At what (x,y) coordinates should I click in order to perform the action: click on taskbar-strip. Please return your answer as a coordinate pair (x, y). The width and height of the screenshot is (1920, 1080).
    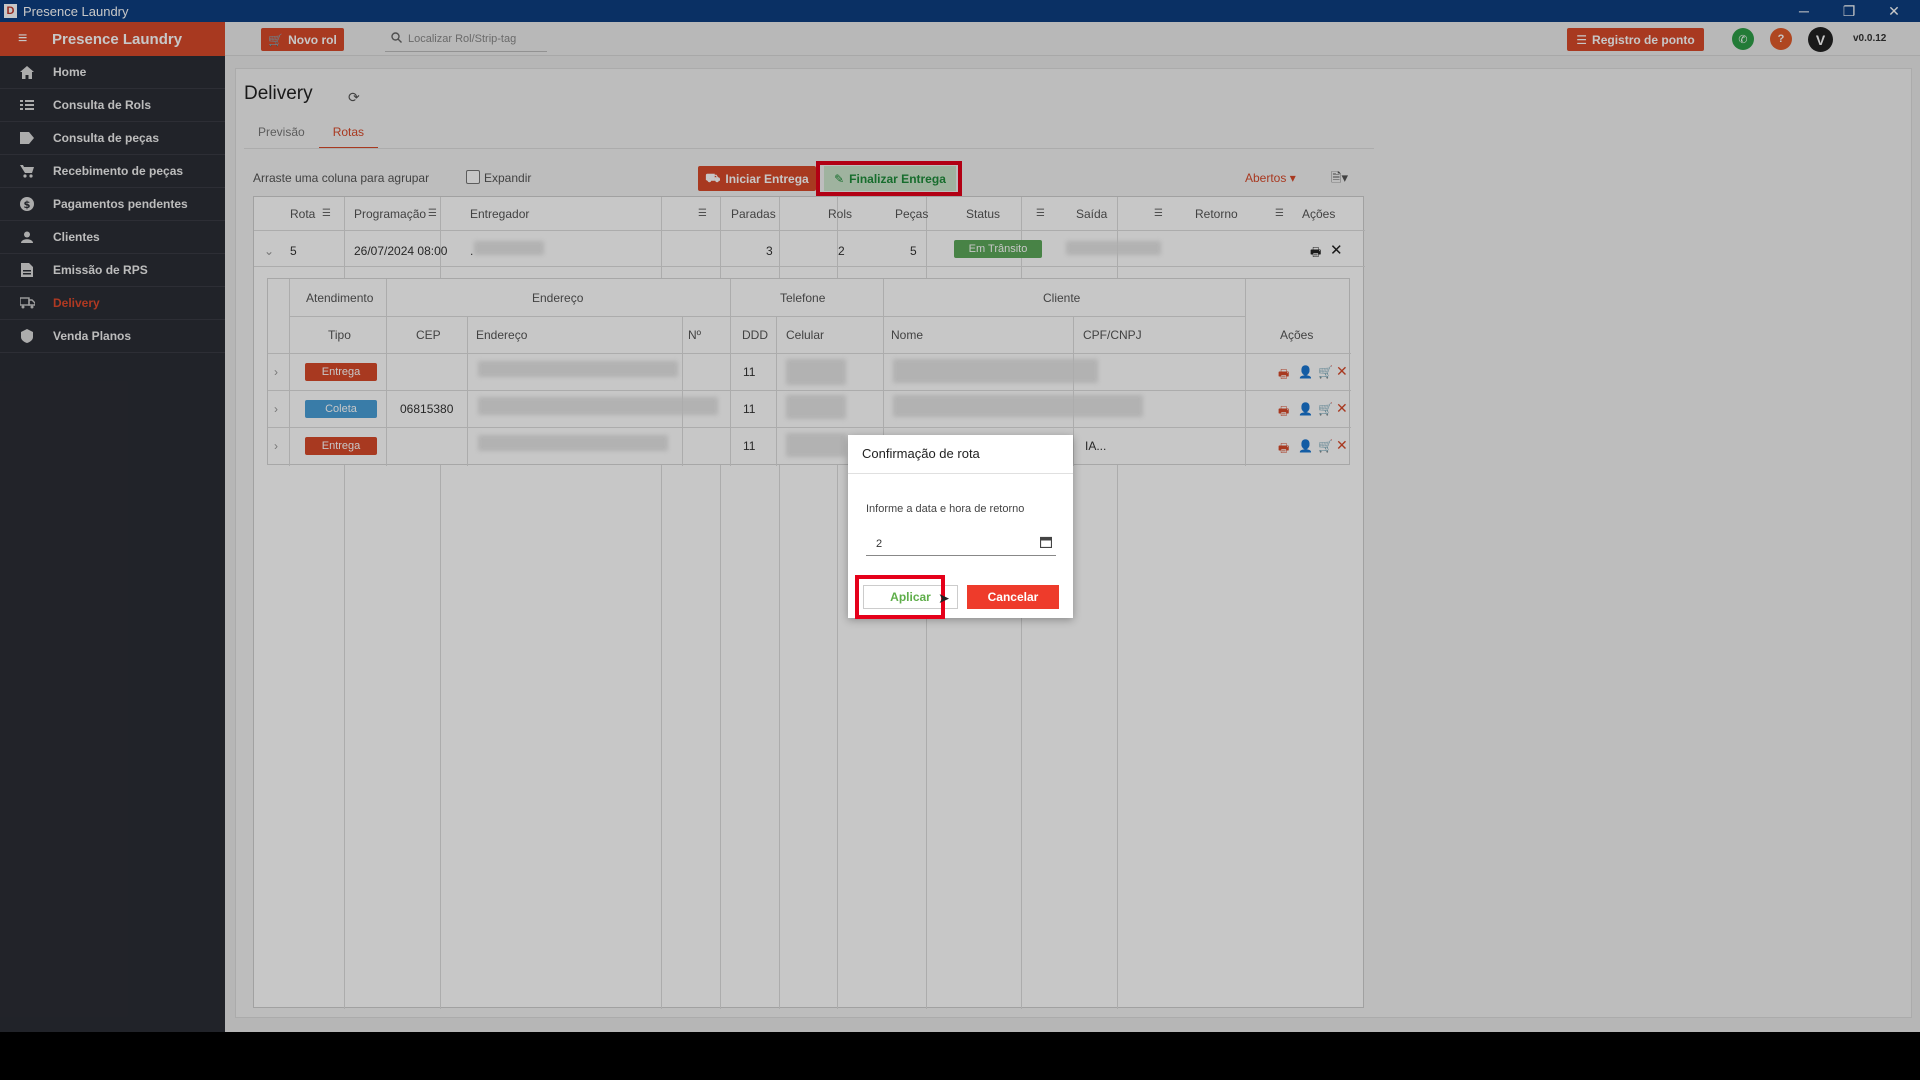
    Looking at the image, I should click on (960, 1056).